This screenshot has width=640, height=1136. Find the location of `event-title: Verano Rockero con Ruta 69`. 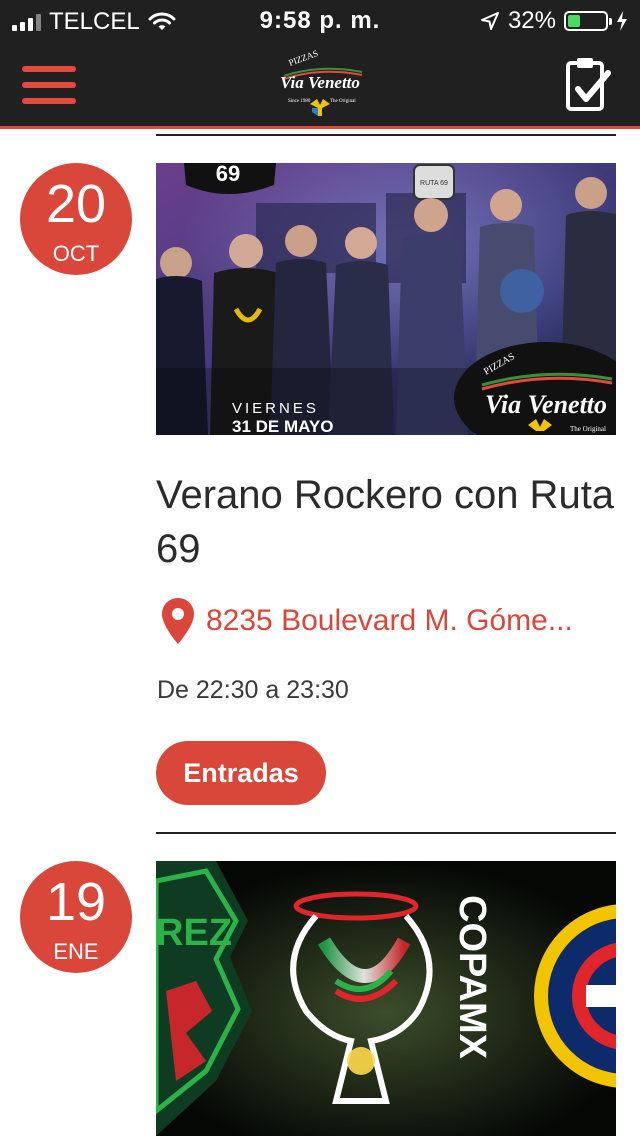

event-title: Verano Rockero con Ruta 69 is located at coordinates (386, 522).